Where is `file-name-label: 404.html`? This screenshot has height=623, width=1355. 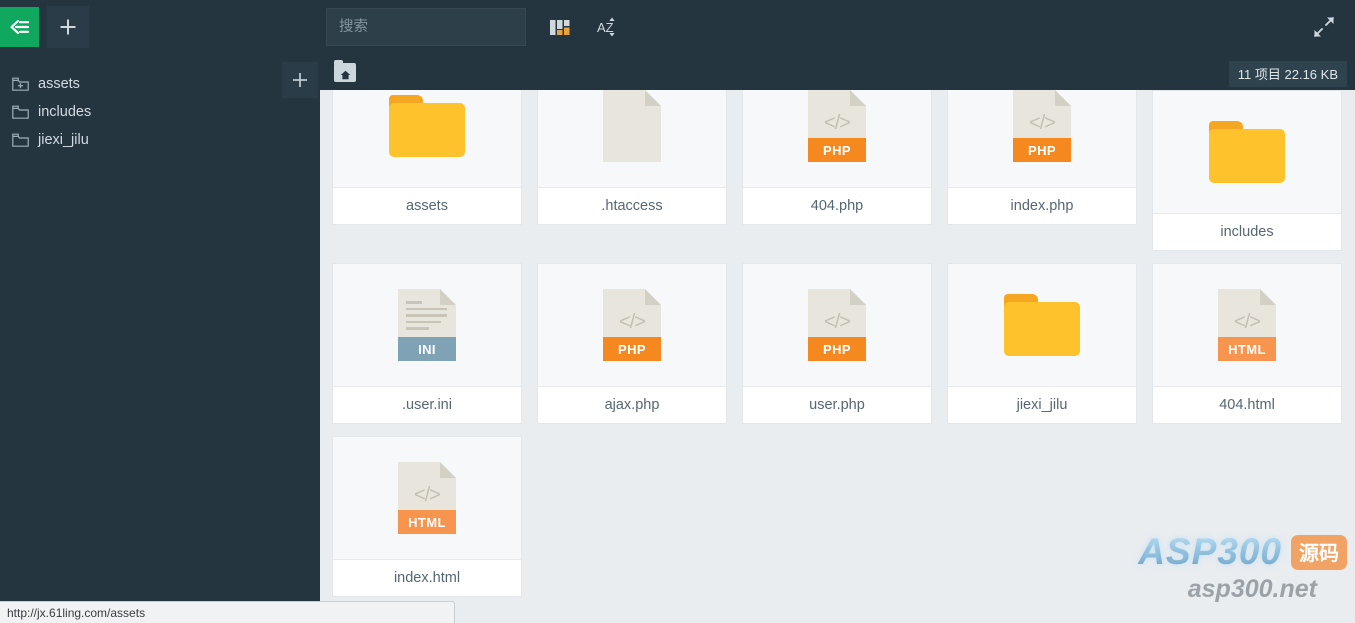 file-name-label: 404.html is located at coordinates (1247, 404).